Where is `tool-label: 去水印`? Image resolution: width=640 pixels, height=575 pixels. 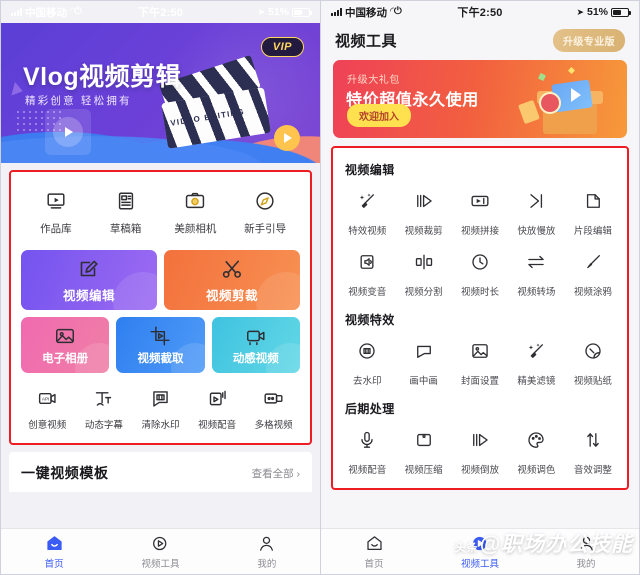
tool-label: 去水印 is located at coordinates (367, 381).